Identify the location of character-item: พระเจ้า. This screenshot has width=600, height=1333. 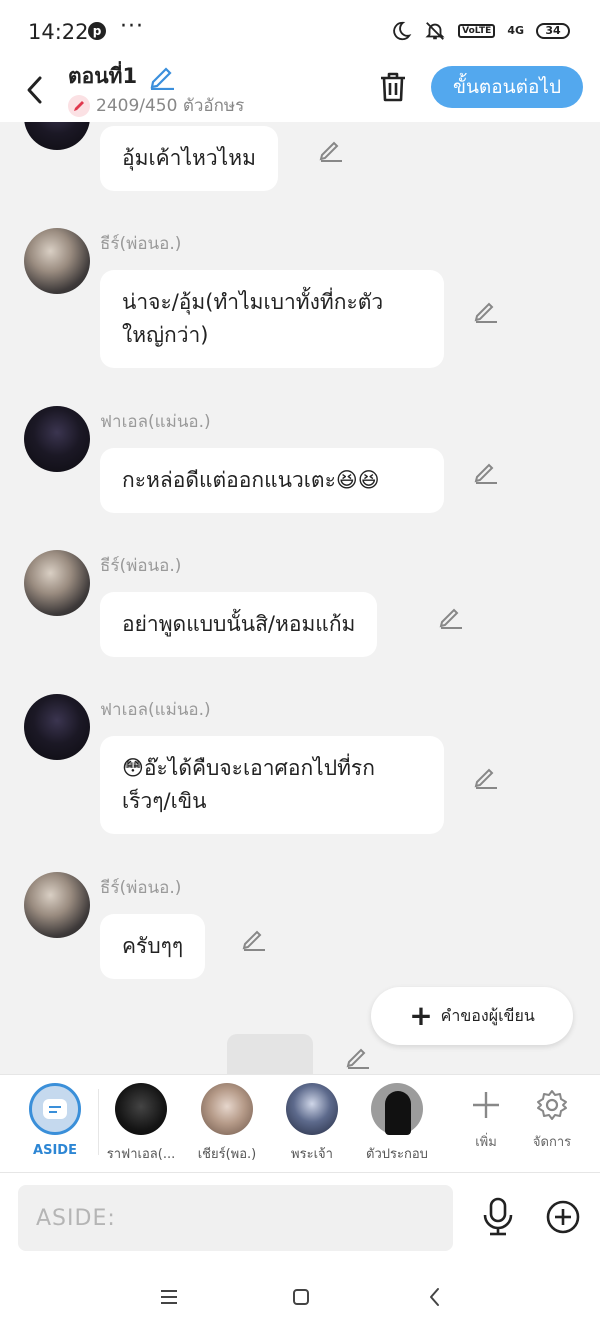
(312, 1123).